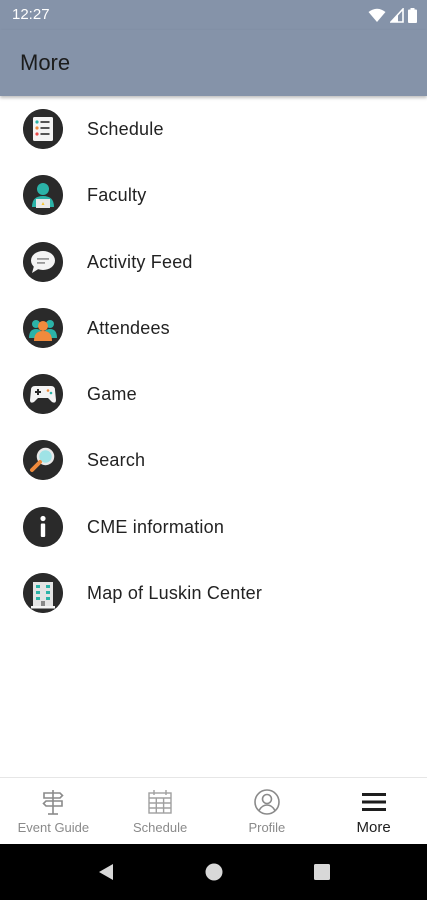 This screenshot has width=427, height=900. I want to click on menu-item-schedule: Schedule, so click(213, 129).